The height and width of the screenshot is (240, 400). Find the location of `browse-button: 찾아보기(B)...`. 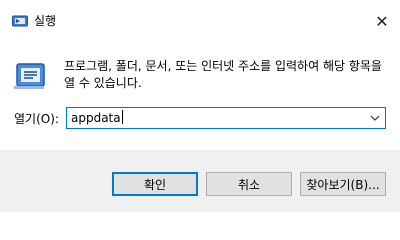

browse-button: 찾아보기(B)... is located at coordinates (343, 184).